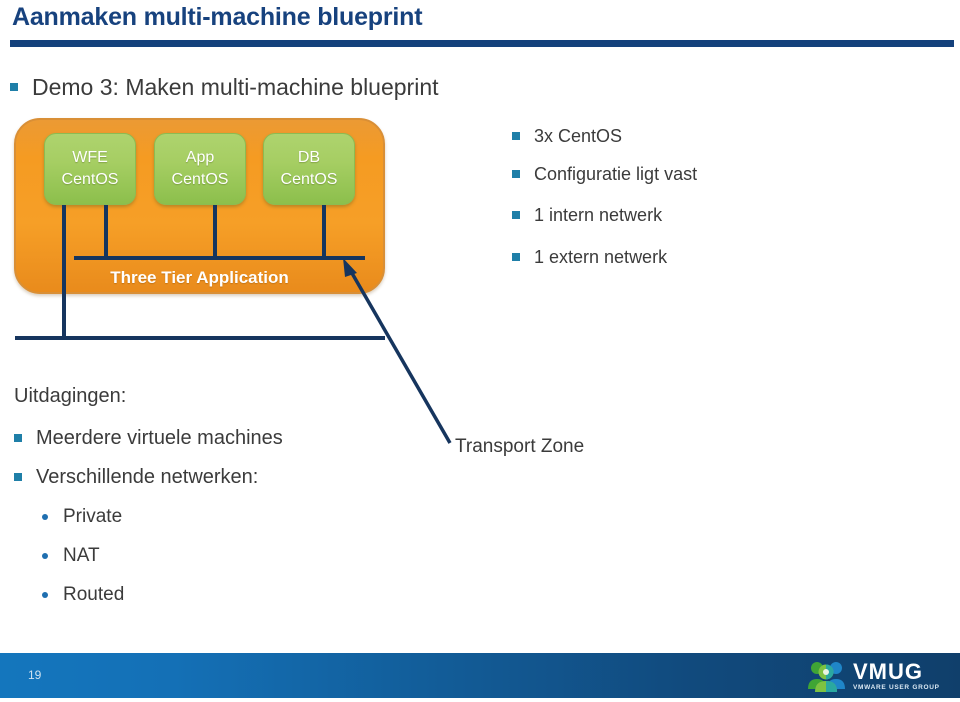 This screenshot has height=702, width=960. Describe the element at coordinates (159, 438) in the screenshot. I see `challenge-label: Meerdere virtuele machines` at that location.